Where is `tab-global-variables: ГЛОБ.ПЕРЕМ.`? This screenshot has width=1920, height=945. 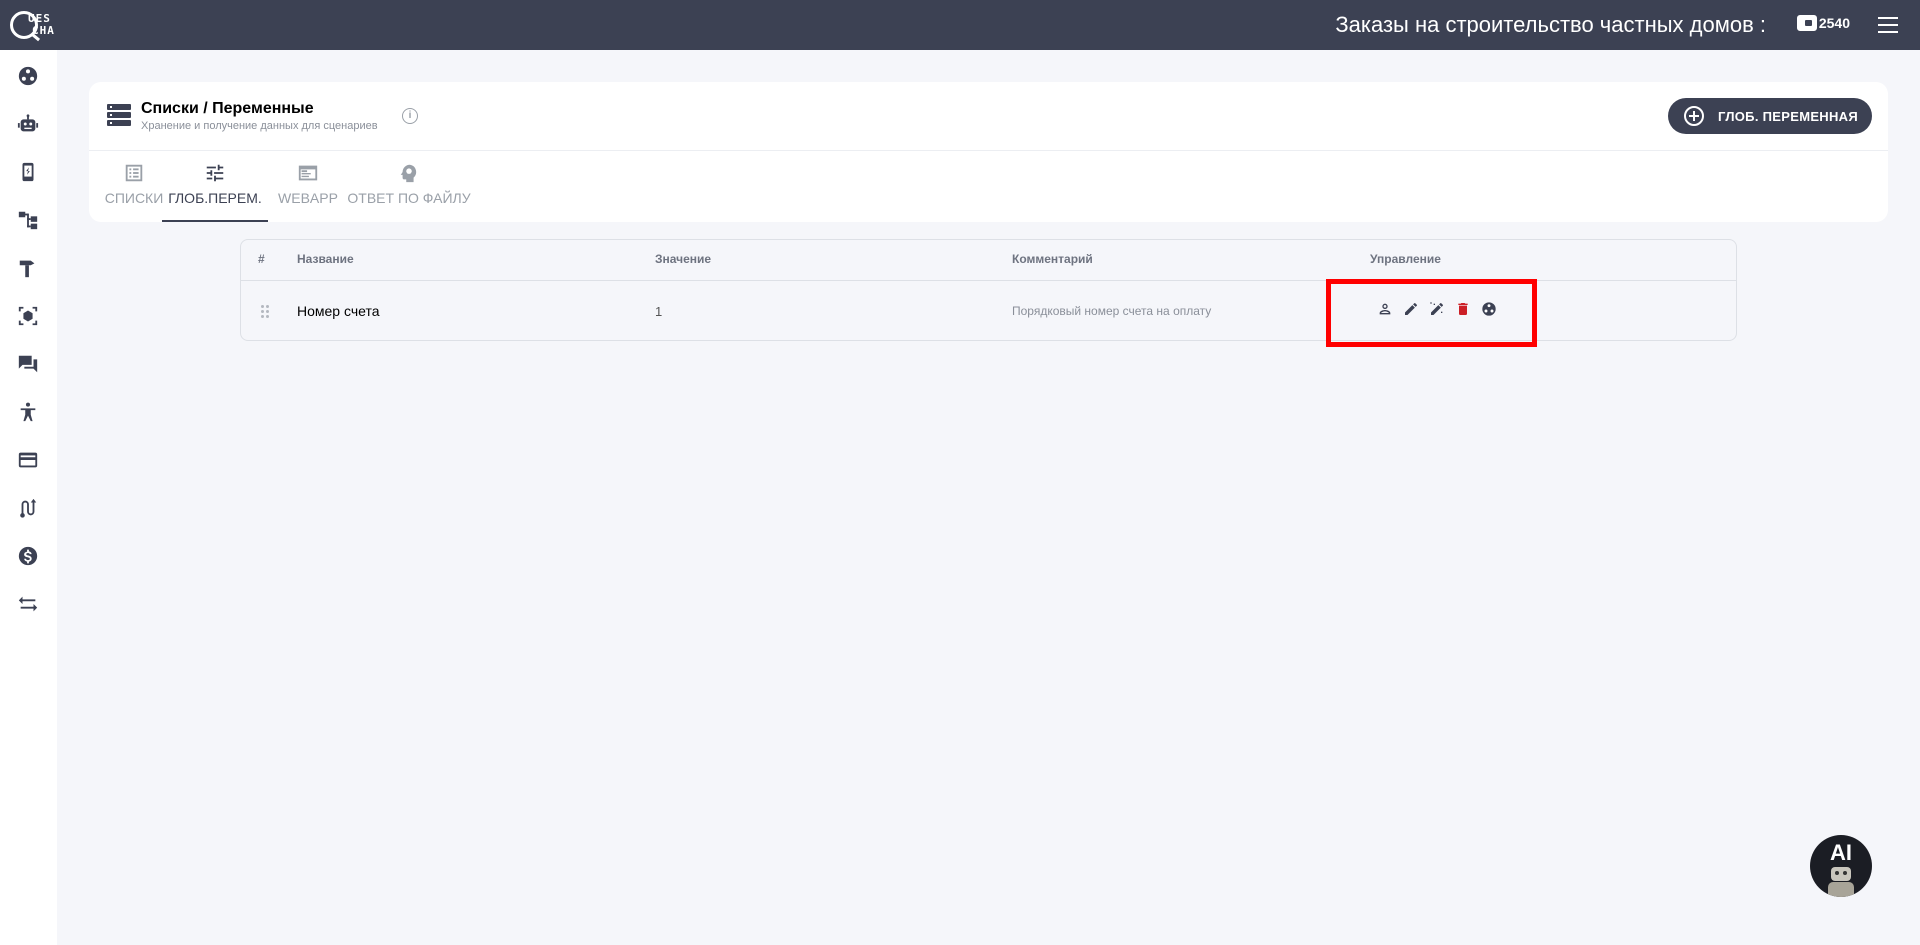
tab-global-variables: ГЛОБ.ПЕРЕМ. is located at coordinates (215, 192).